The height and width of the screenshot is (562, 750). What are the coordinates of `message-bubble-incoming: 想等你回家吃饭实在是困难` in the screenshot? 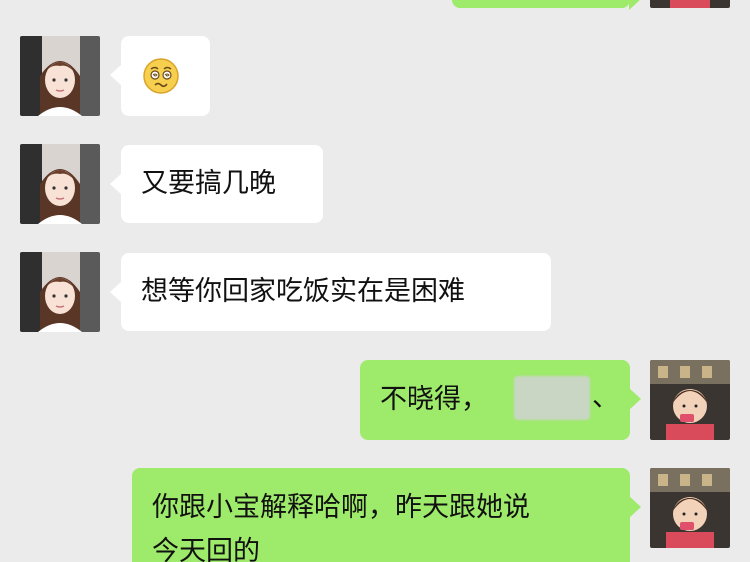 It's located at (330, 292).